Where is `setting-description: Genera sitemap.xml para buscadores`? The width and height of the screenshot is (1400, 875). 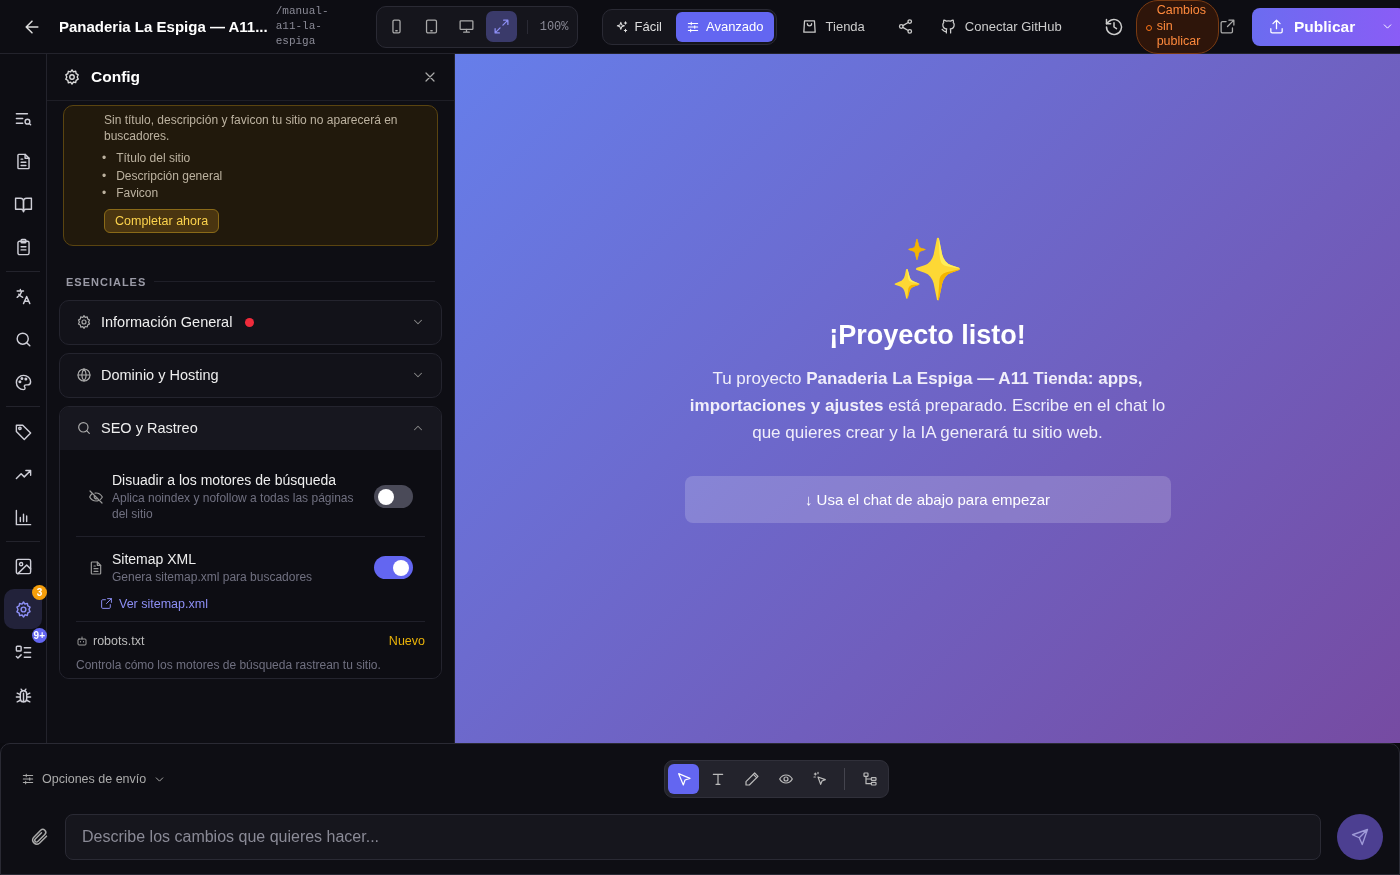
setting-description: Genera sitemap.xml para buscadores is located at coordinates (213, 576).